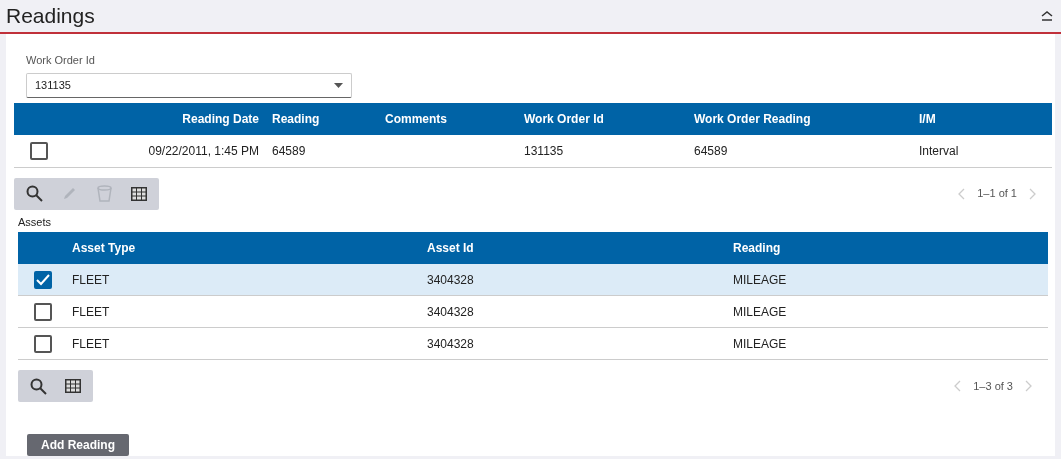 The image size is (1061, 459). What do you see at coordinates (533, 280) in the screenshot?
I see `table-row: FLEET 3404328 MILEAGE` at bounding box center [533, 280].